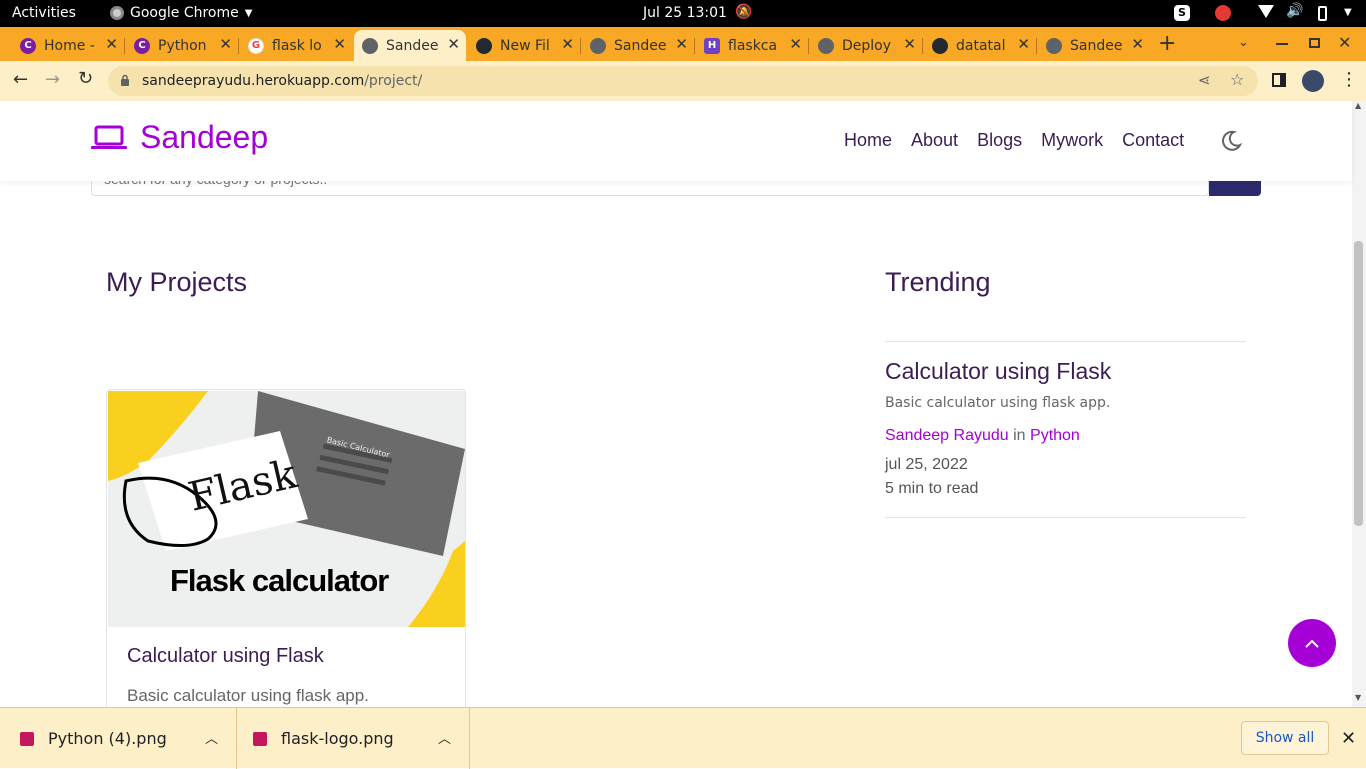 The width and height of the screenshot is (1366, 769). I want to click on category-link: Python, so click(1055, 435).